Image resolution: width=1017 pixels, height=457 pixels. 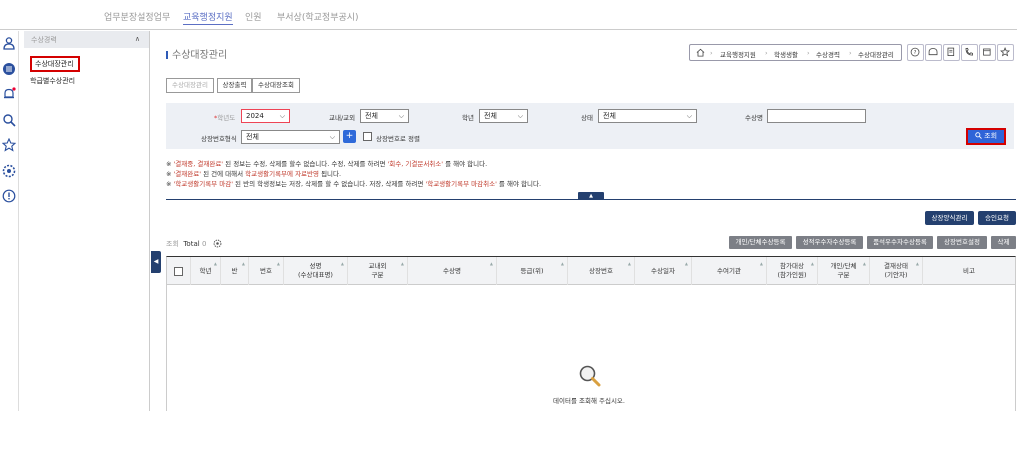 What do you see at coordinates (342, 118) in the screenshot?
I see `inout-label: 교내/교외` at bounding box center [342, 118].